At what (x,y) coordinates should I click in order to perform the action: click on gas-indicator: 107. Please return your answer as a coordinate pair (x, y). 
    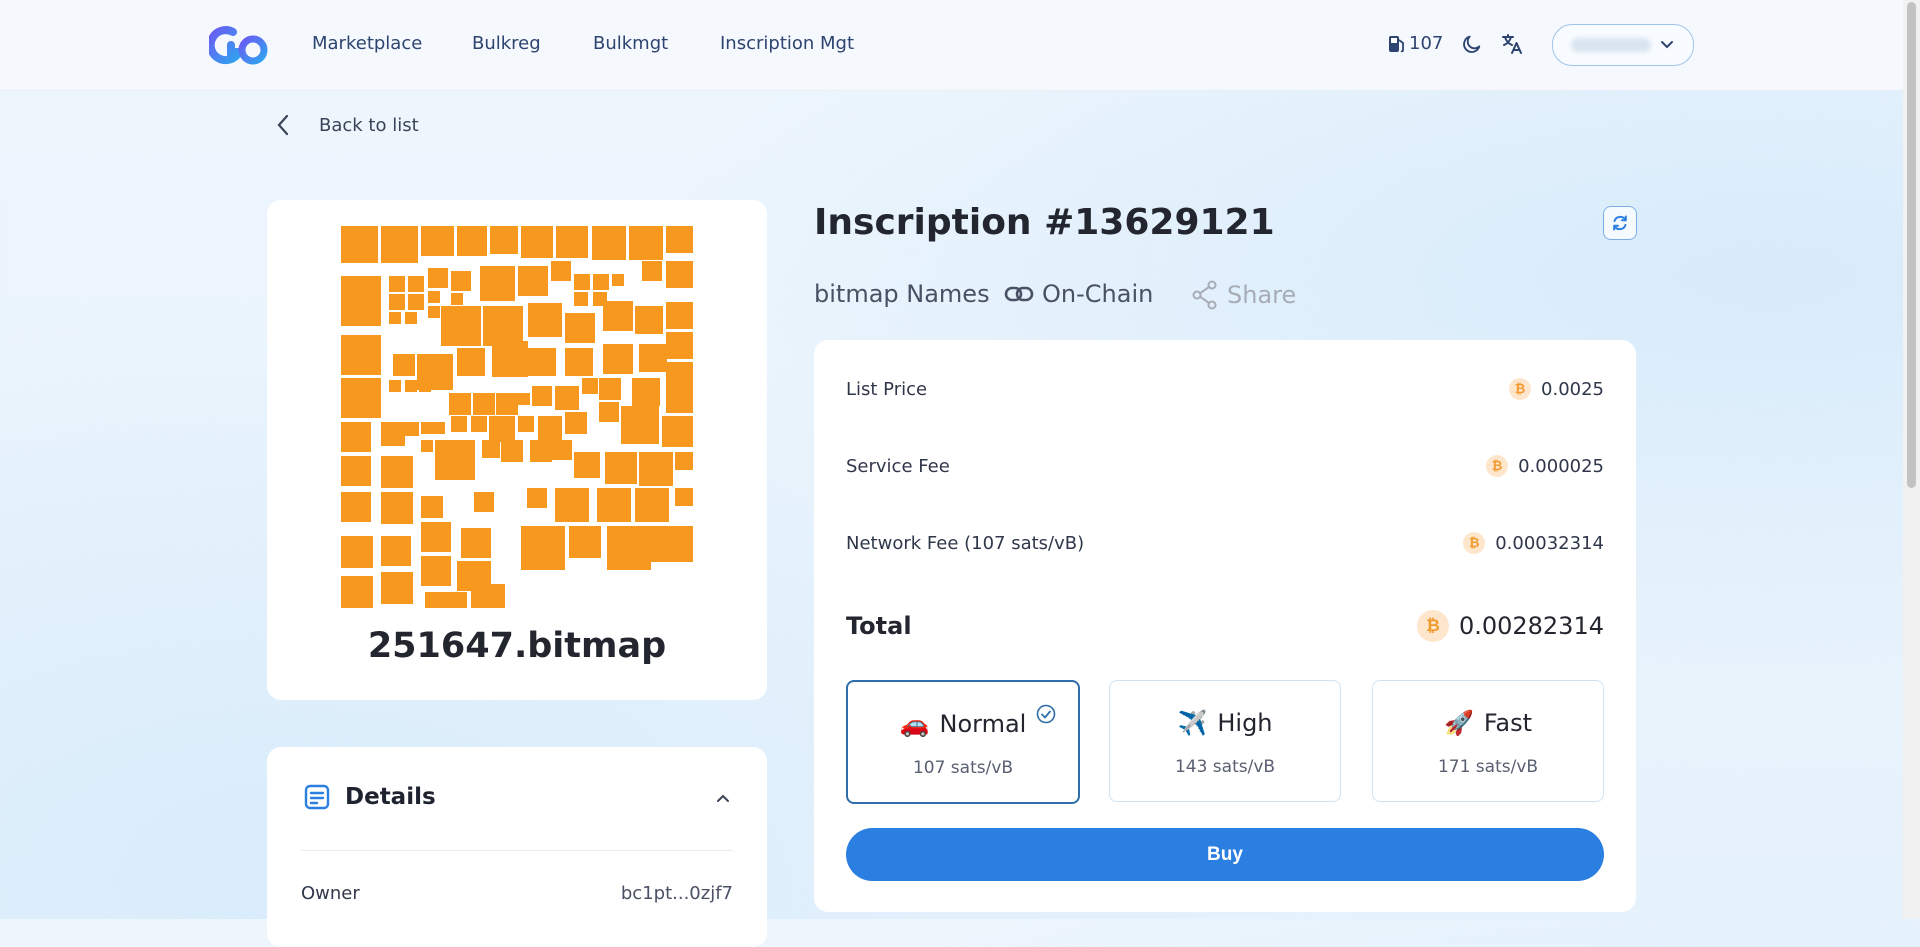
    Looking at the image, I should click on (1415, 43).